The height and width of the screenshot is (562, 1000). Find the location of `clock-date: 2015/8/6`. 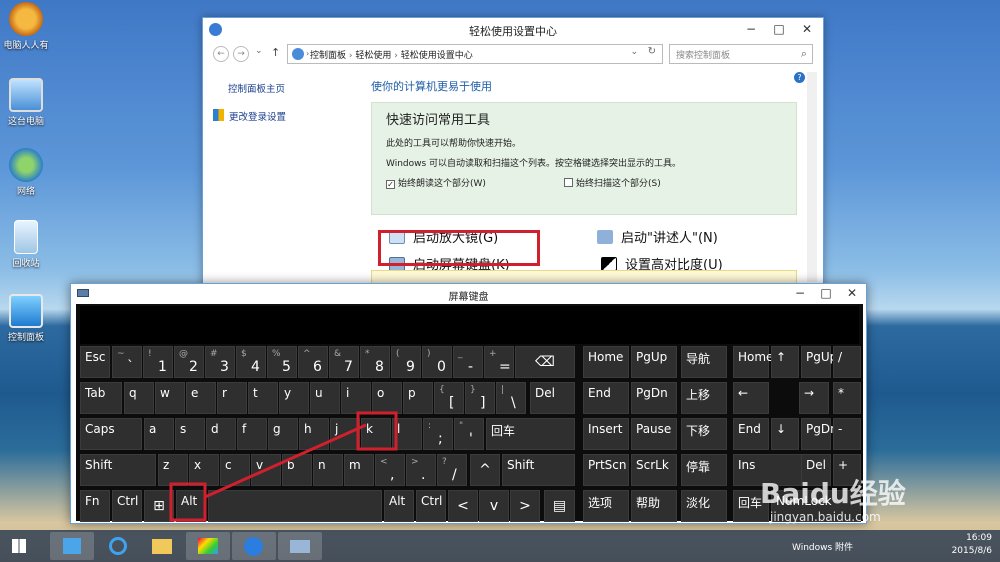

clock-date: 2015/8/6 is located at coordinates (971, 551).